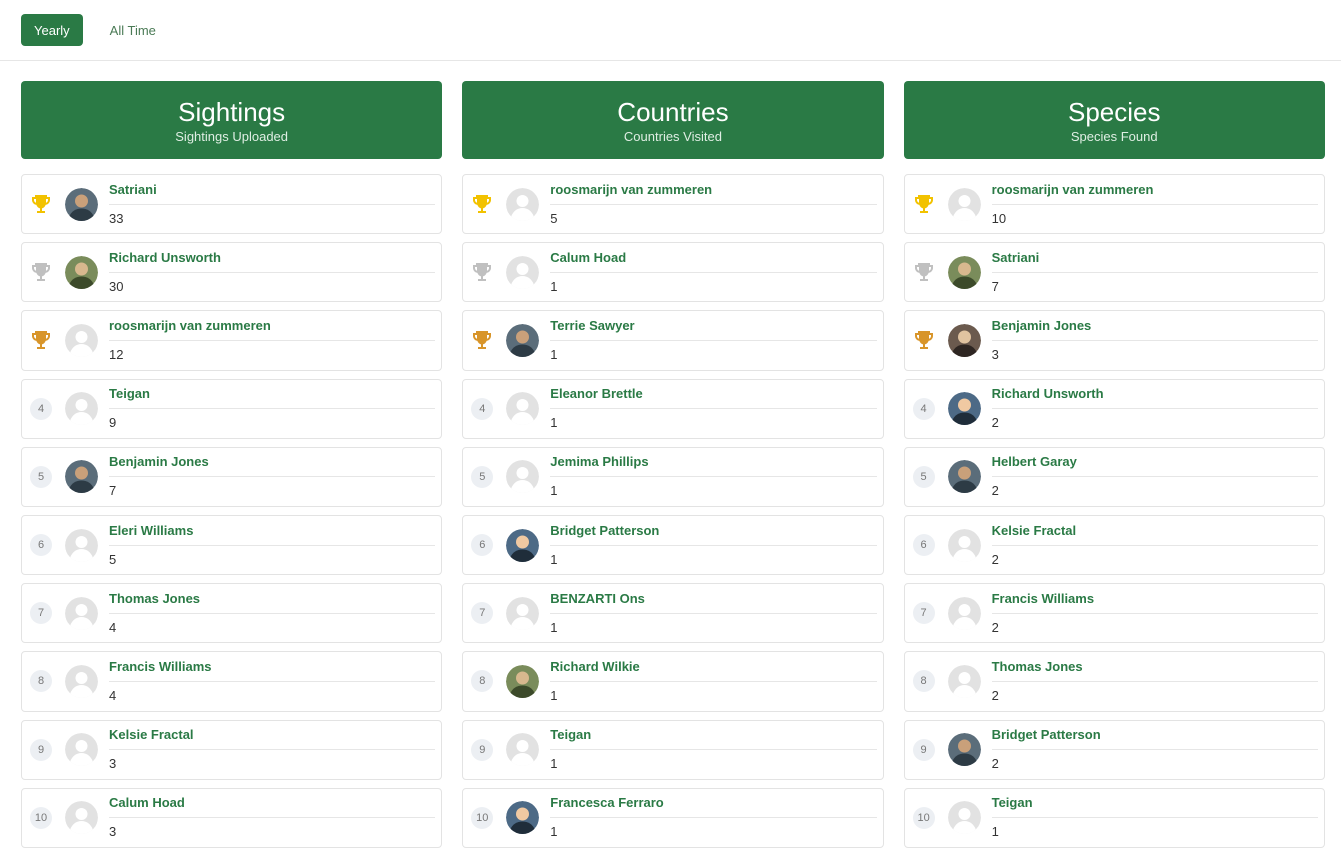  Describe the element at coordinates (713, 670) in the screenshot. I see `user-name-link: Richard Wilkie` at that location.